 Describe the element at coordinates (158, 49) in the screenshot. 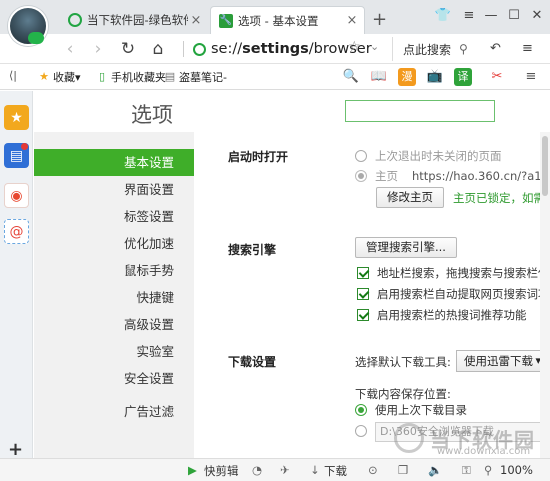

I see `home-button: ⌂` at that location.